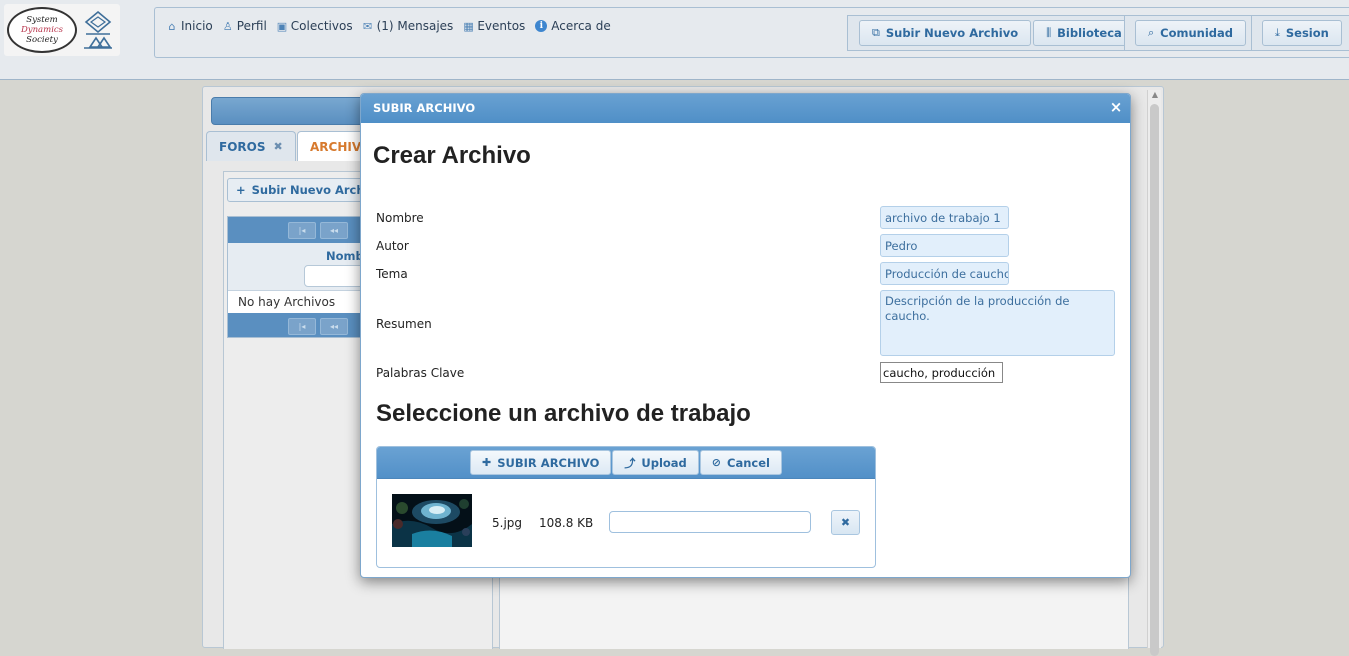 Image resolution: width=1349 pixels, height=656 pixels. What do you see at coordinates (452, 155) in the screenshot?
I see `form-heading: Crear Archivo` at bounding box center [452, 155].